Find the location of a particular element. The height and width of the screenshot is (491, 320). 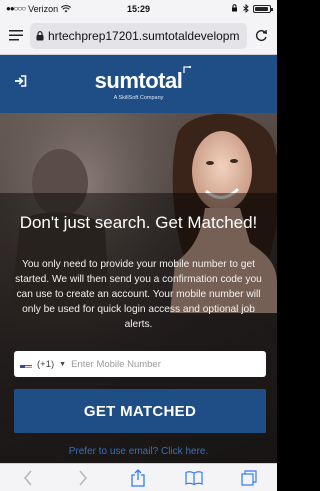

bookmarks-icon is located at coordinates (194, 478).